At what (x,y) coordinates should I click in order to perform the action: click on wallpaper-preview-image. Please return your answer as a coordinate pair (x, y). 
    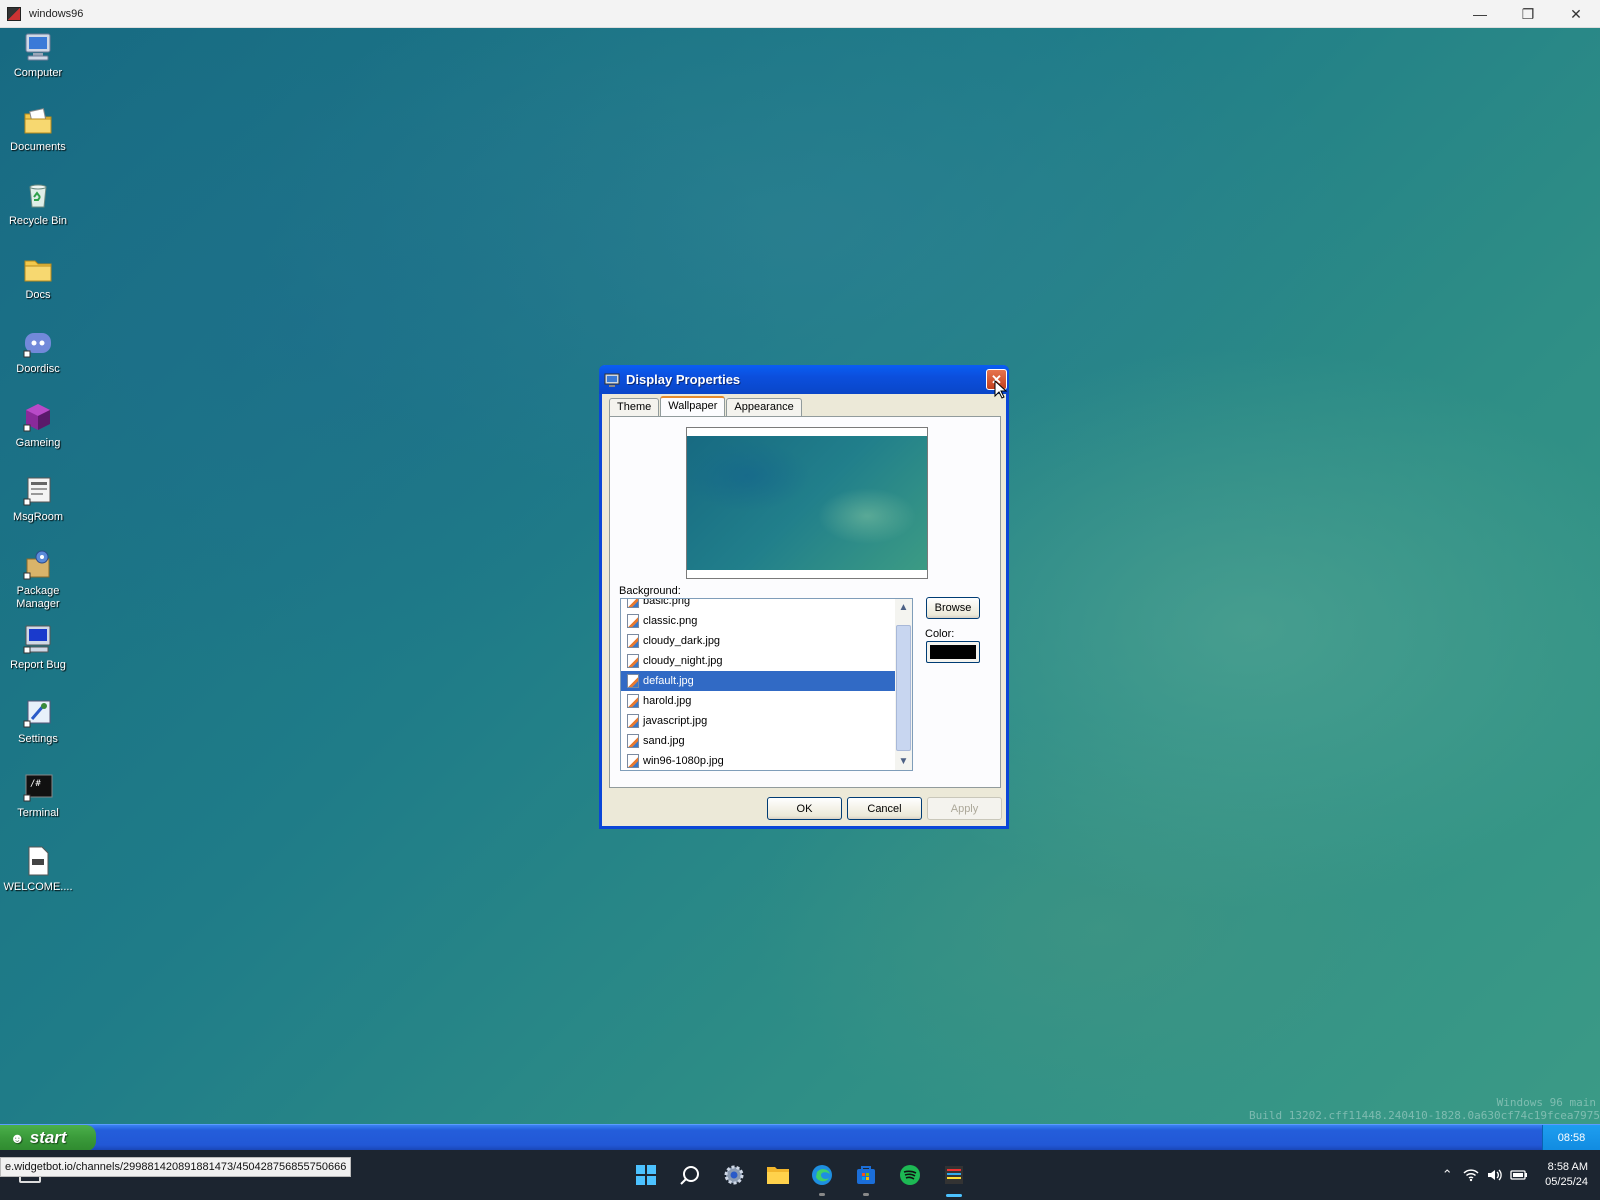
    Looking at the image, I should click on (807, 503).